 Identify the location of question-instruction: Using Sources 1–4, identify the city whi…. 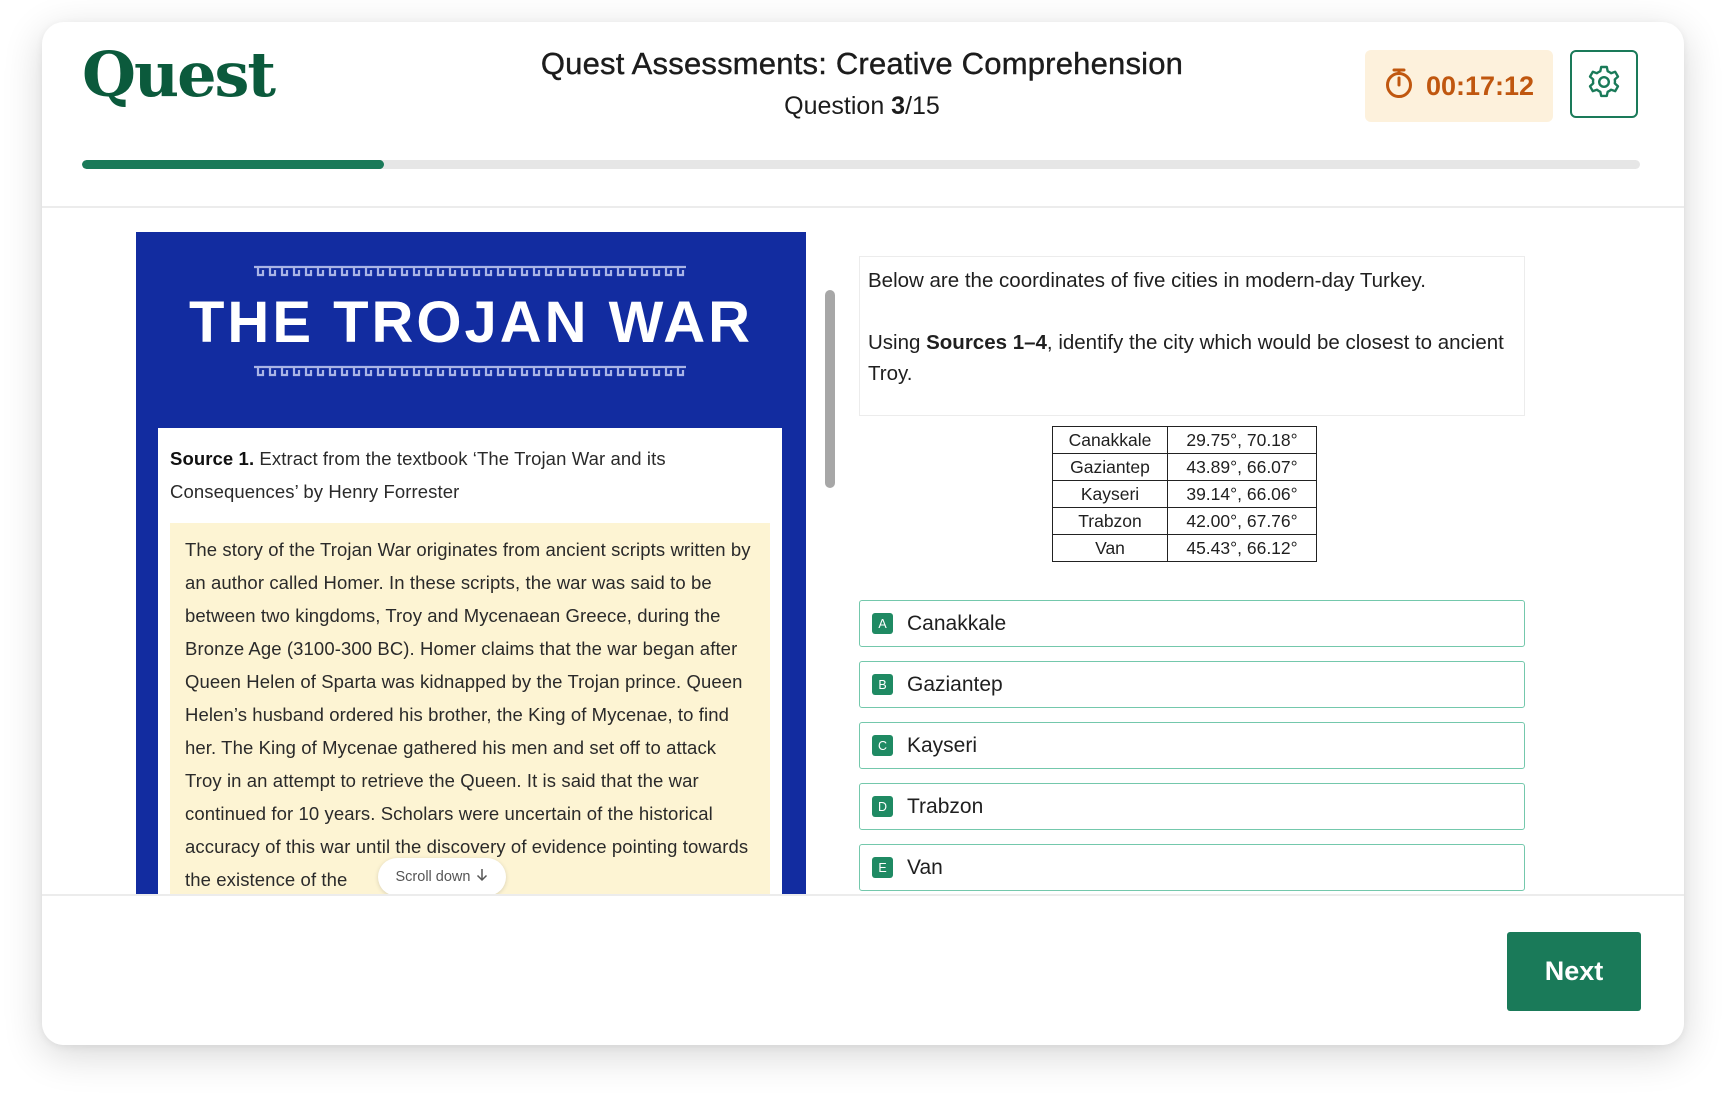
(1192, 358).